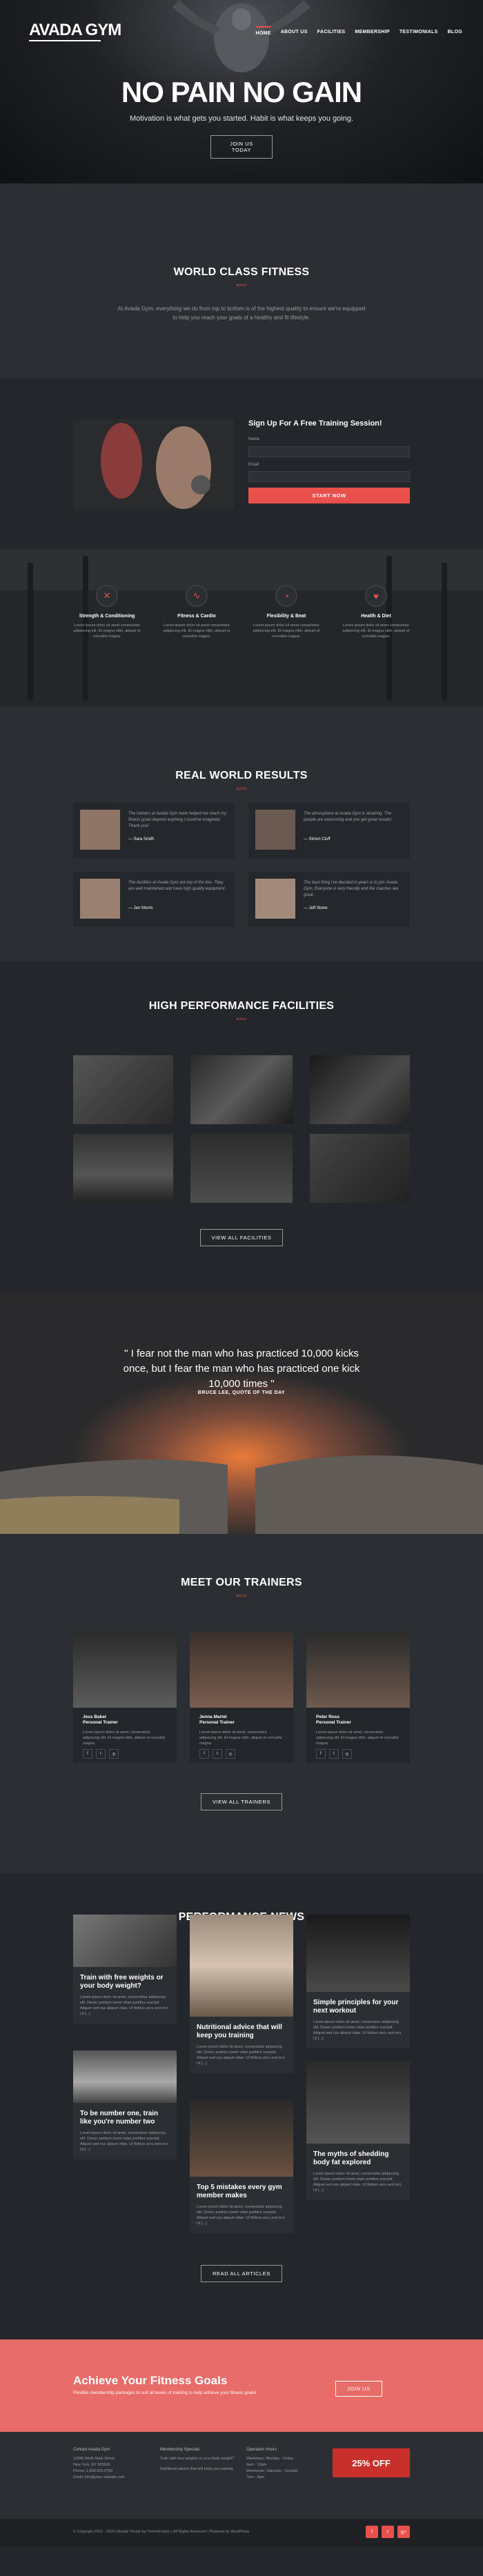 This screenshot has width=483, height=2576. What do you see at coordinates (371, 2462) in the screenshot?
I see `promo-banner: 25% OFF` at bounding box center [371, 2462].